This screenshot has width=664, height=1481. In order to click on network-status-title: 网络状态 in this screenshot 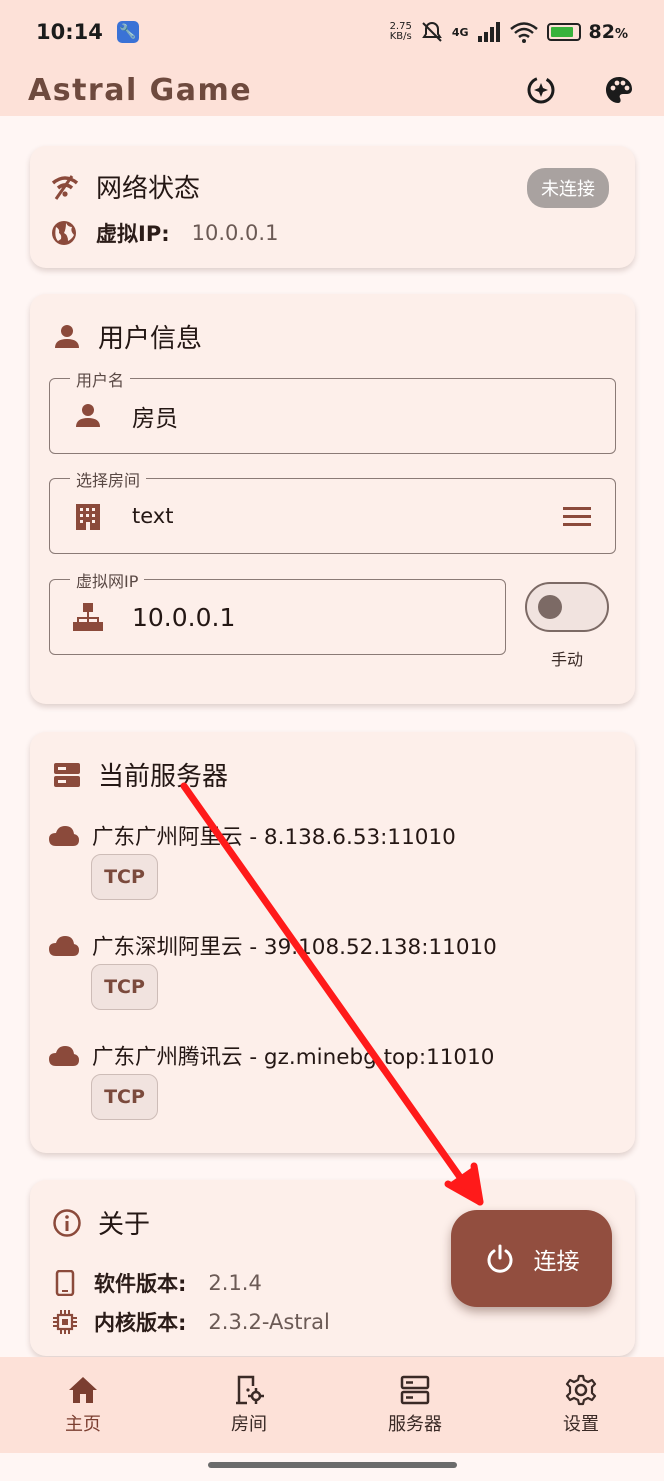, I will do `click(125, 186)`.